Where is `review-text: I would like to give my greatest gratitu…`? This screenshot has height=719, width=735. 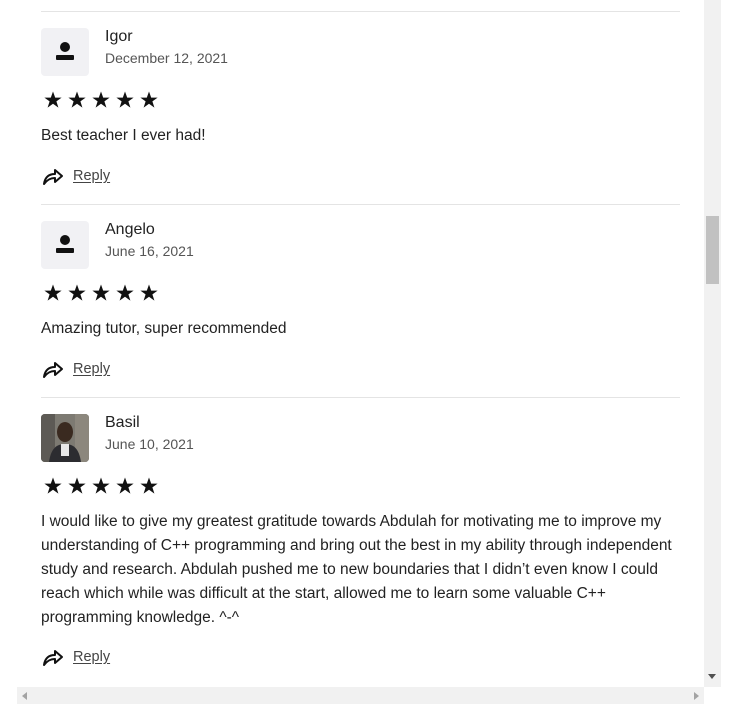
review-text: I would like to give my greatest gratitu… is located at coordinates (356, 569).